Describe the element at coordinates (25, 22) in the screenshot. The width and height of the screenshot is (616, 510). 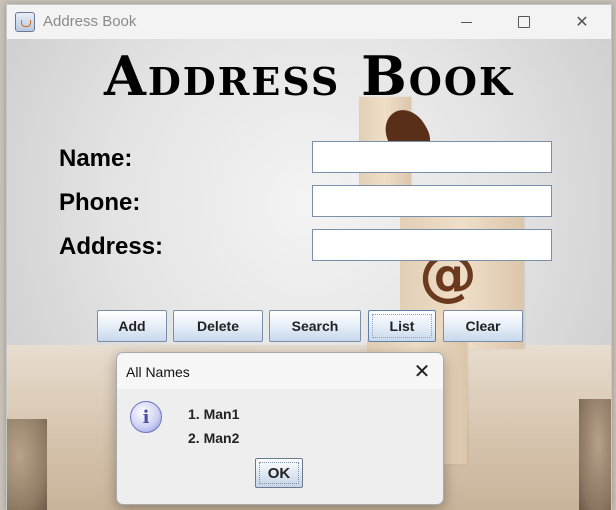
I see `java-cup-icon` at that location.